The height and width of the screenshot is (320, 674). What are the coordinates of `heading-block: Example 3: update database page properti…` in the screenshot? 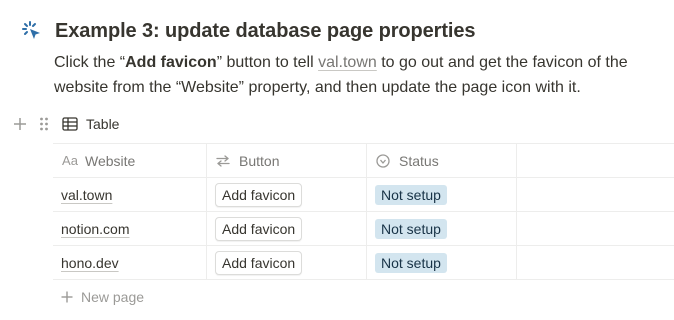 It's located at (247, 31).